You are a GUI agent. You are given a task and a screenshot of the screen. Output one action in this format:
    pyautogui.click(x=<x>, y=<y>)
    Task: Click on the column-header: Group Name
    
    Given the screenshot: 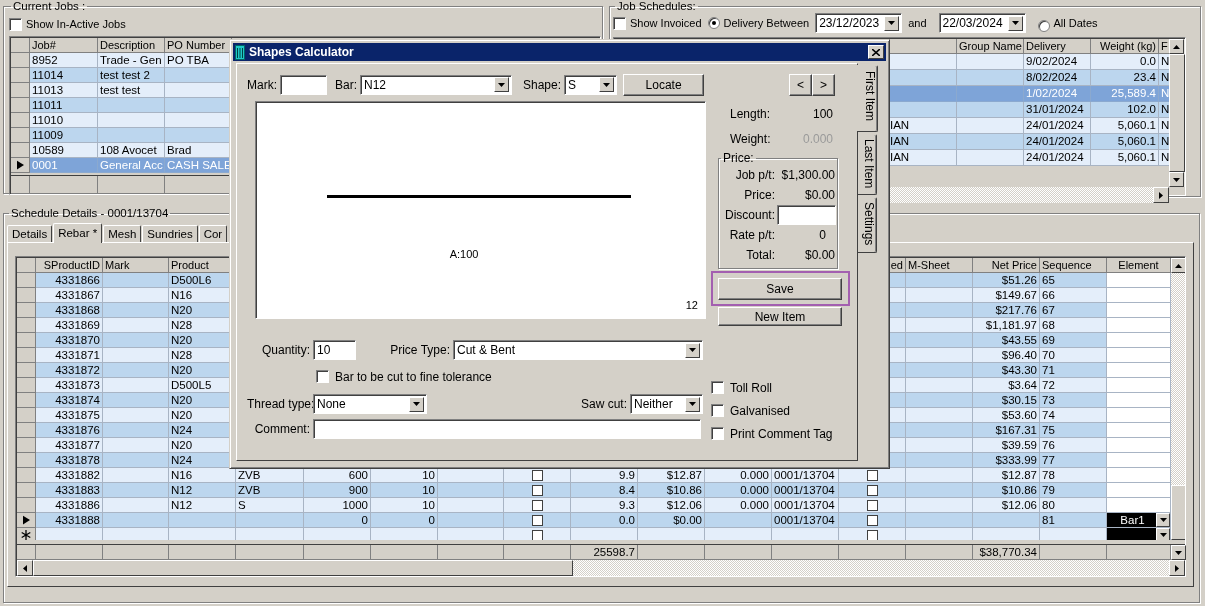 What is the action you would take?
    pyautogui.click(x=990, y=46)
    